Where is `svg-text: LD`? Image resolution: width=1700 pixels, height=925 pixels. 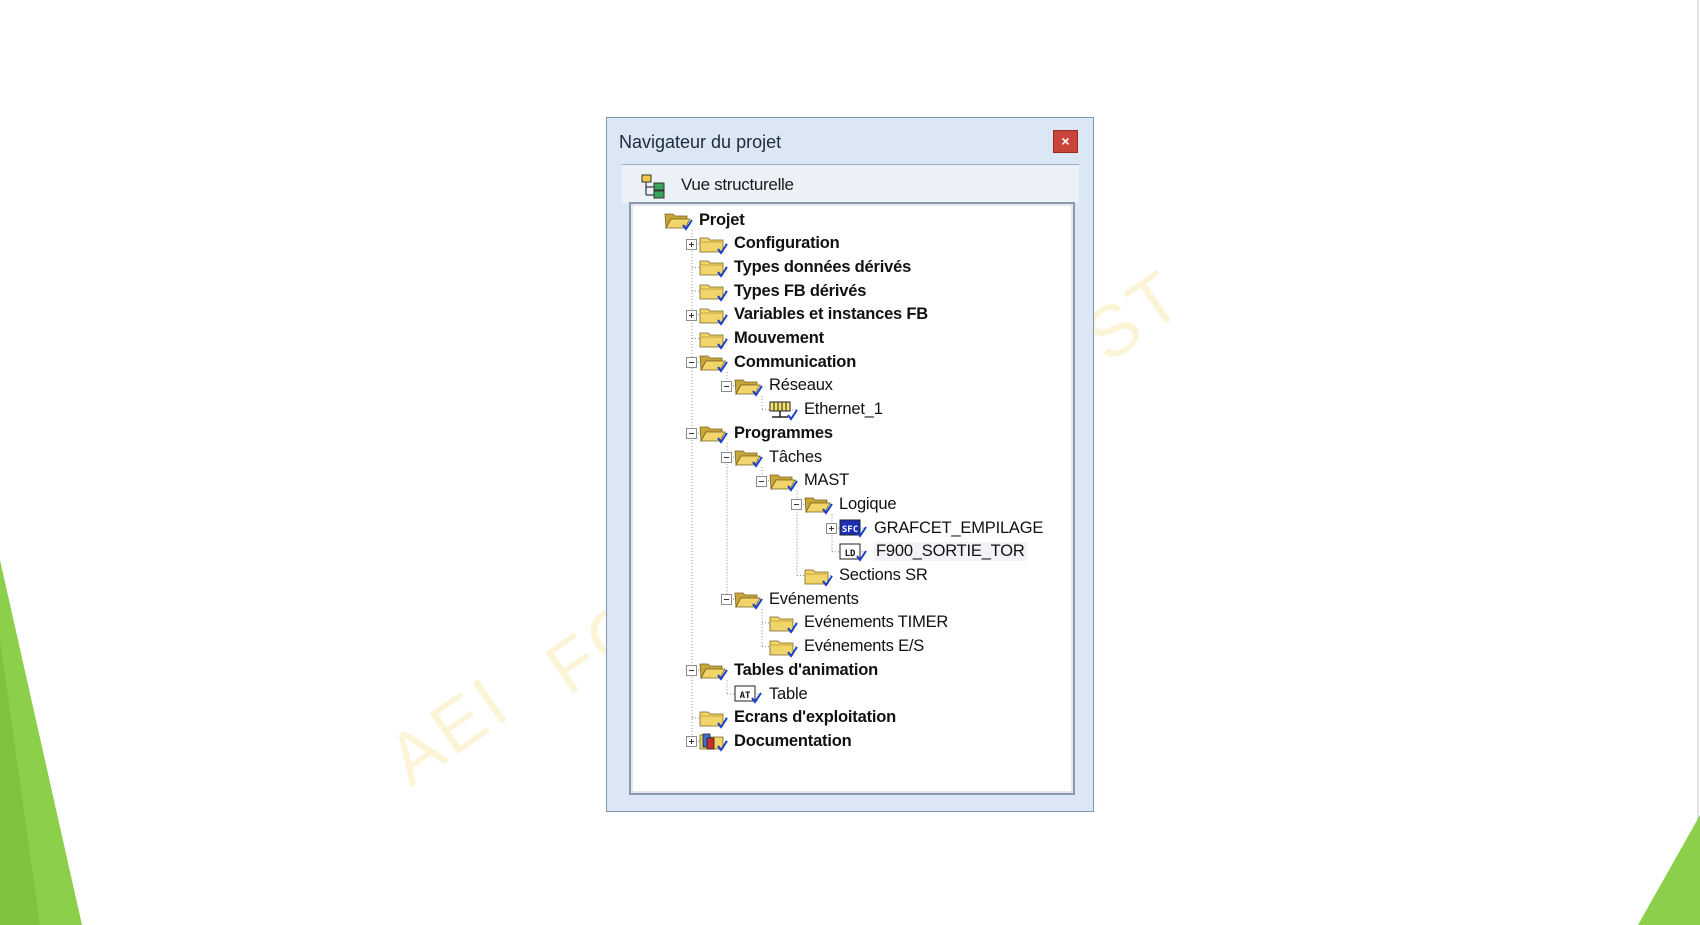 svg-text: LD is located at coordinates (850, 554).